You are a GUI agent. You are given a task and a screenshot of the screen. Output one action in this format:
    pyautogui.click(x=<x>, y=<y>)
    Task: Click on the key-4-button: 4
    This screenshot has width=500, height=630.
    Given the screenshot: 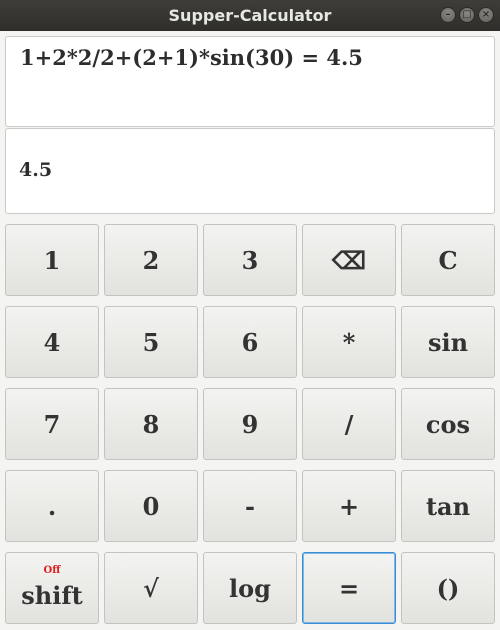 What is the action you would take?
    pyautogui.click(x=52, y=342)
    